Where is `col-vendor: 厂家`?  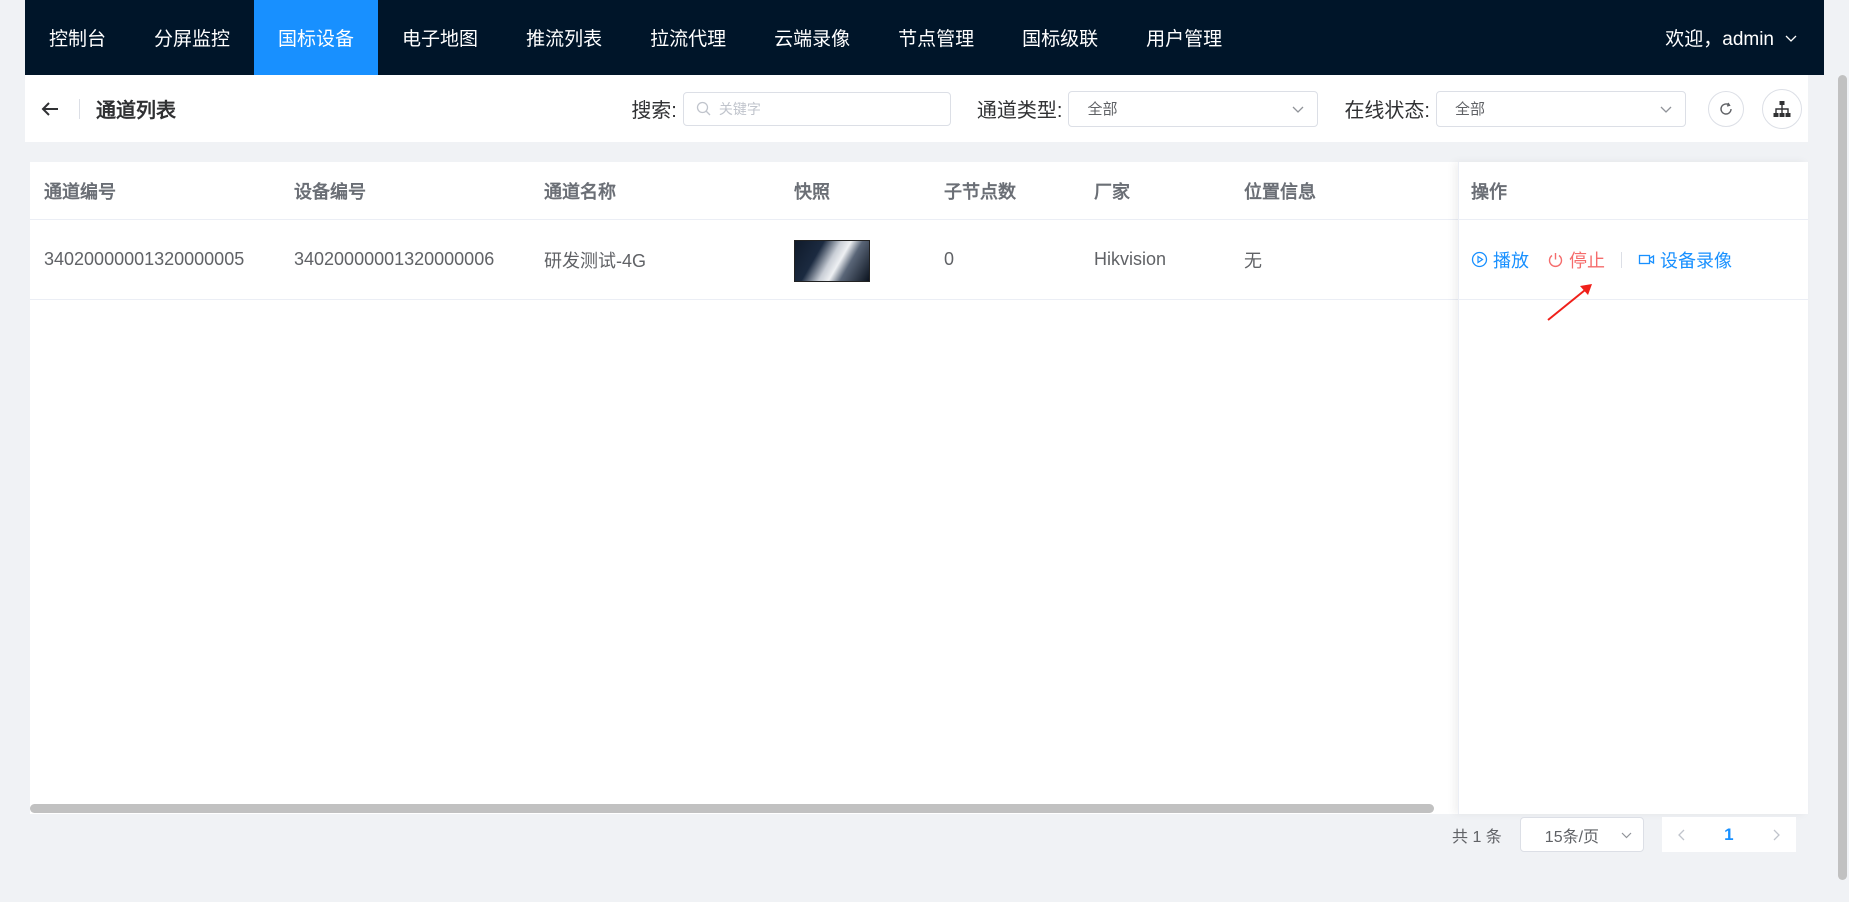 col-vendor: 厂家 is located at coordinates (1112, 191).